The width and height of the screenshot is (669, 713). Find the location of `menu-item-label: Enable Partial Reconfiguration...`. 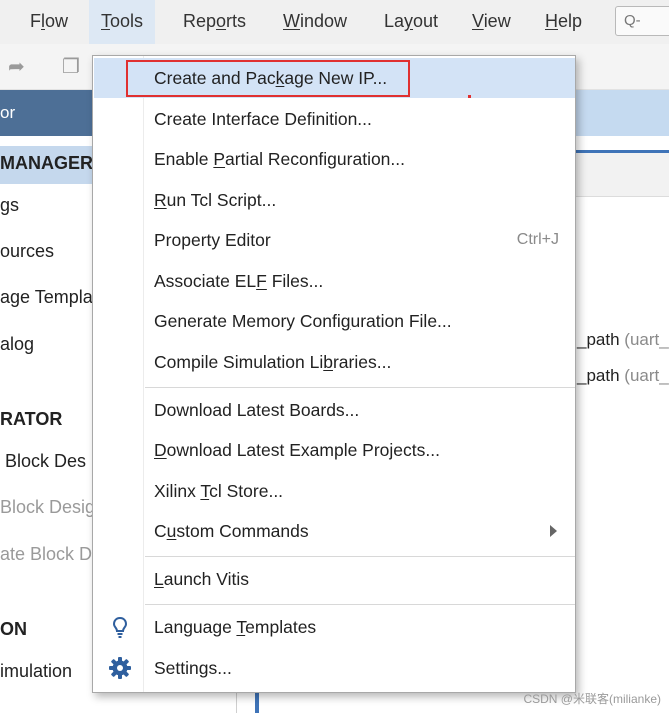

menu-item-label: Enable Partial Reconfiguration... is located at coordinates (280, 159).